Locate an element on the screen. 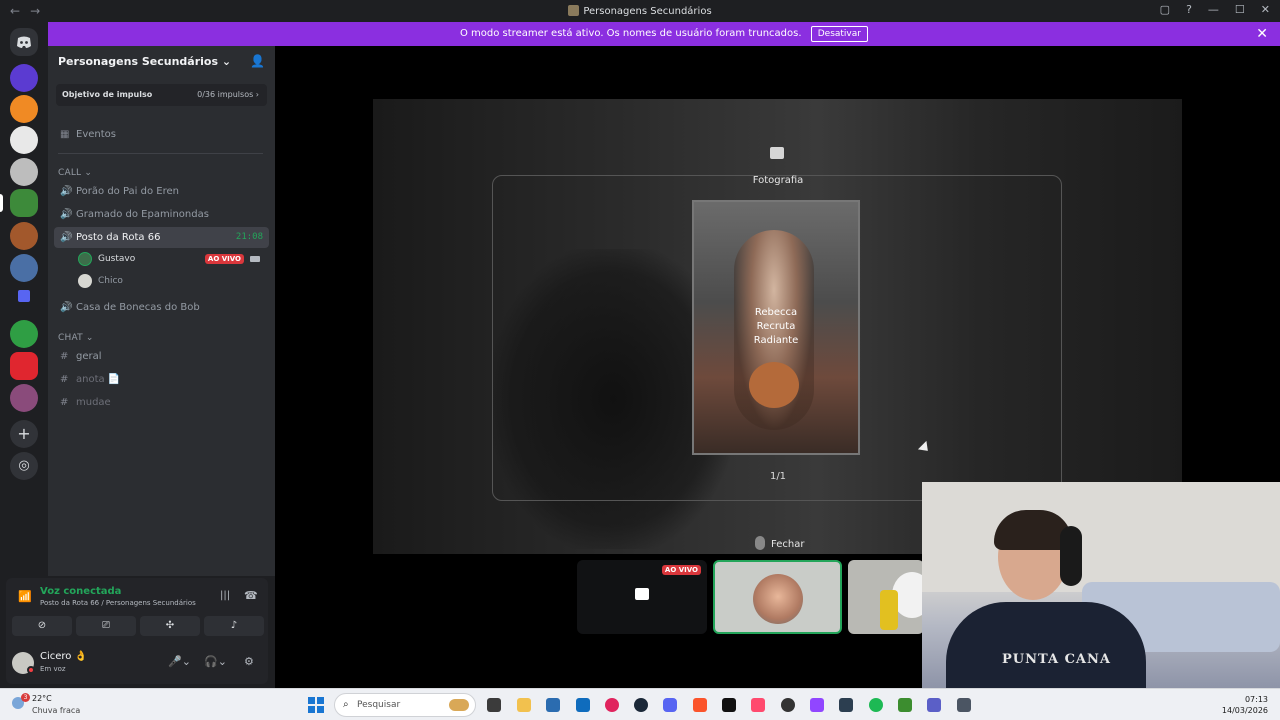  close-prompt-label: Fechar is located at coordinates (788, 544).